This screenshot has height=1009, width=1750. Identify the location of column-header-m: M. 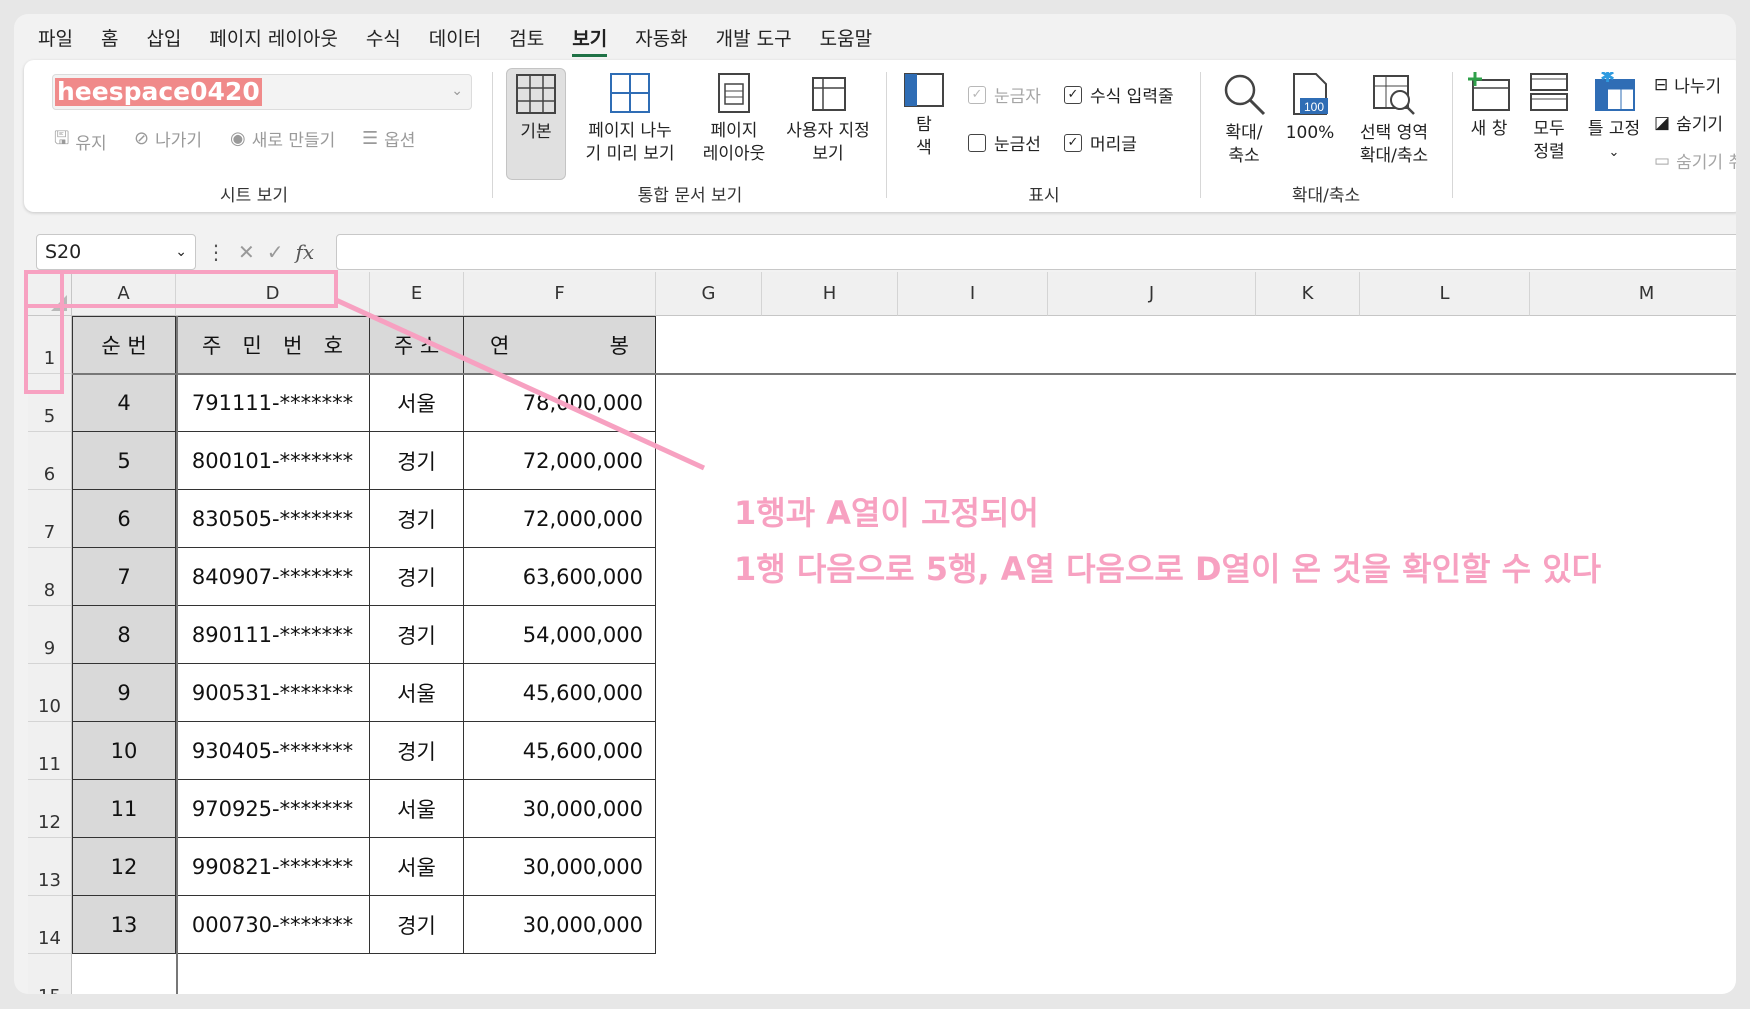
(1633, 294).